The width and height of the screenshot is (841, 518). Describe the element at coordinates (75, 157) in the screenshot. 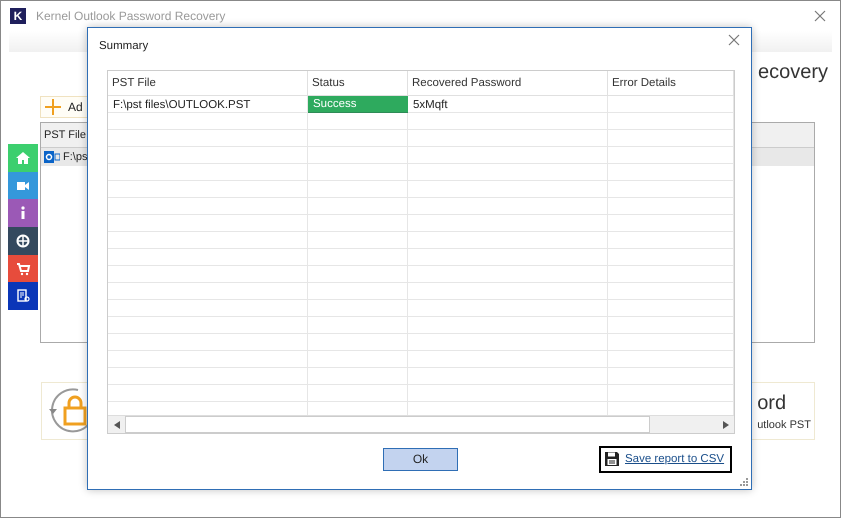

I see `file-name: F:\ps` at that location.